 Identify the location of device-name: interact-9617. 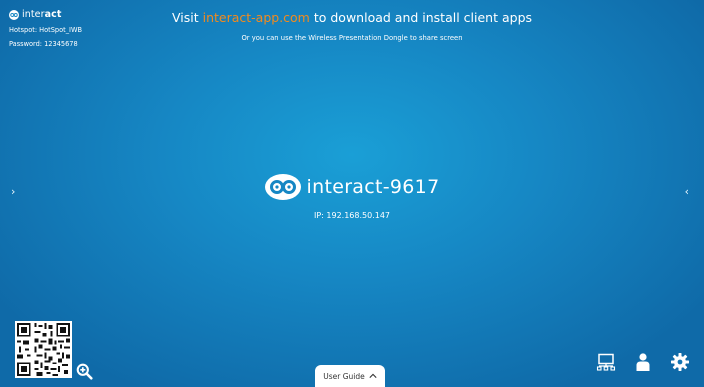
(373, 187).